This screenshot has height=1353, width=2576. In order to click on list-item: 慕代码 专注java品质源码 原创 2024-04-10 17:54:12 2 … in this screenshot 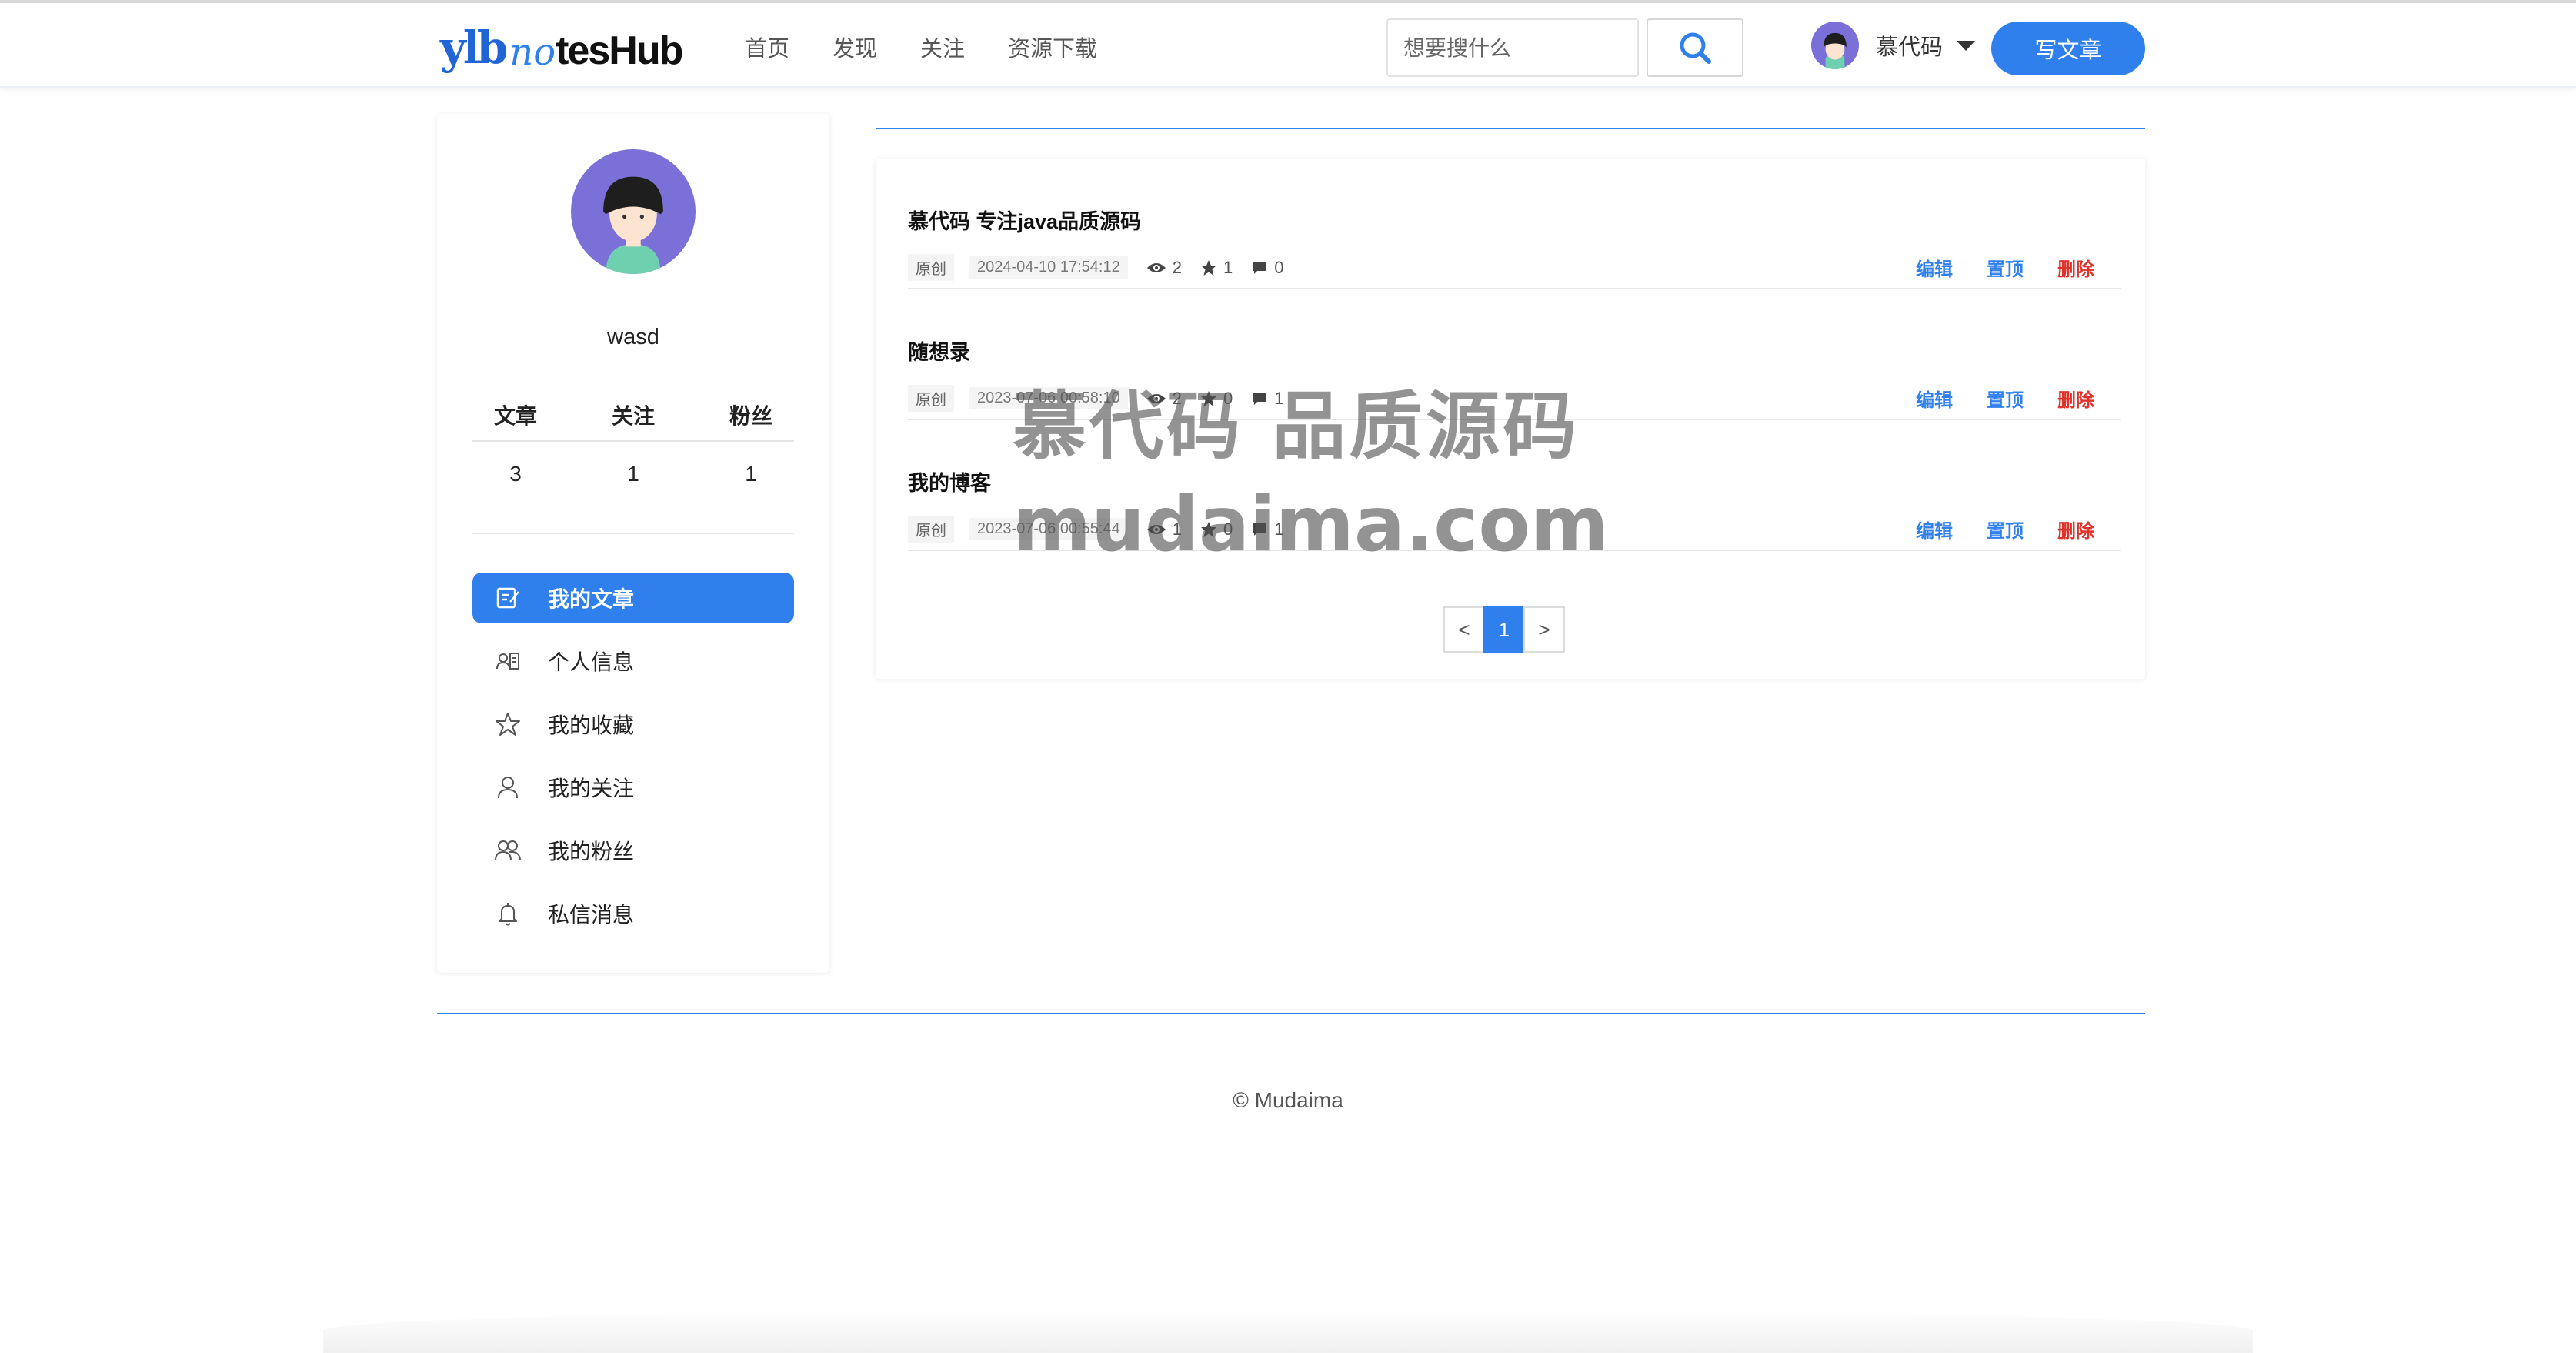, I will do `click(1515, 224)`.